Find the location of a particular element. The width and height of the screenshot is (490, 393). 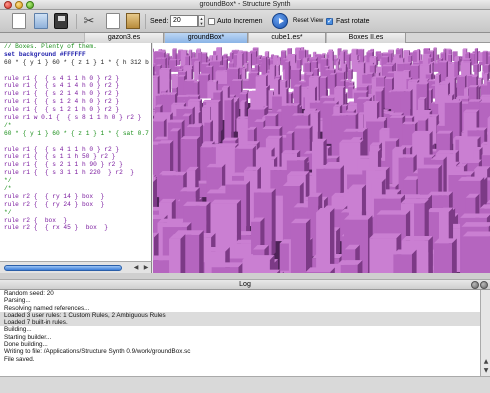

log-entry: Loaded 7 built-in rules. is located at coordinates (240, 323).